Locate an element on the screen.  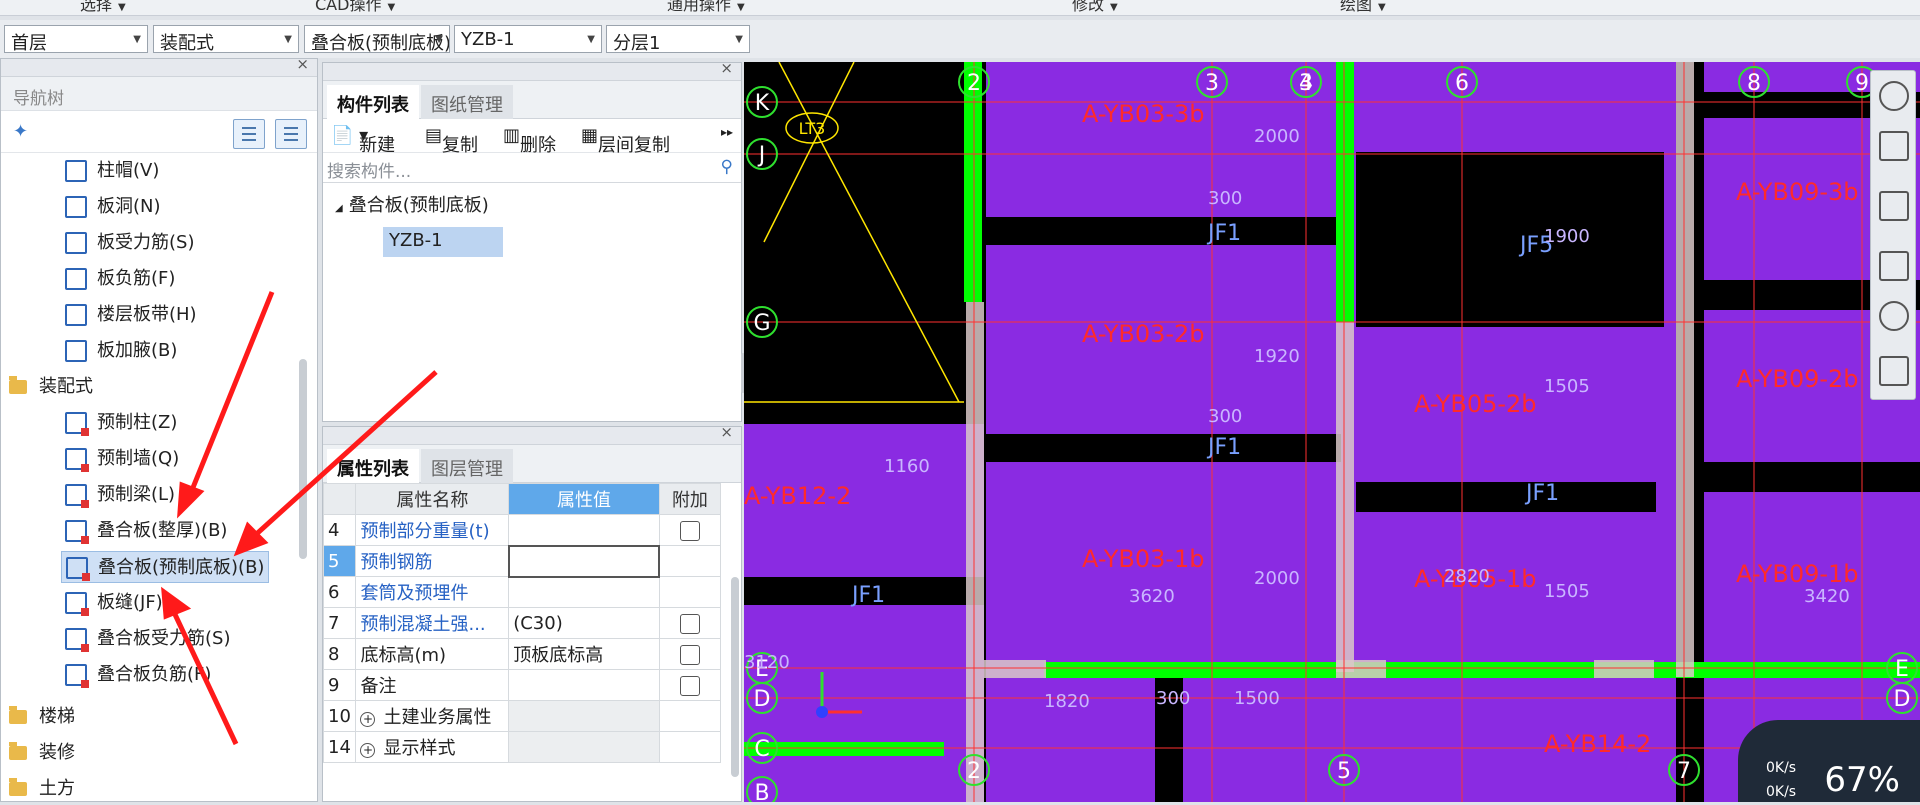
table-row: 9 备注 is located at coordinates (522, 685).